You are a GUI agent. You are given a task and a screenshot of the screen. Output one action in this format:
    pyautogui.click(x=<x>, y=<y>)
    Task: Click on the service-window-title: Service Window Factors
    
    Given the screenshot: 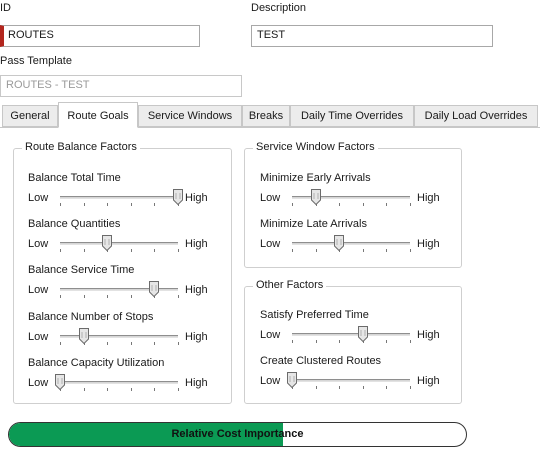 What is the action you would take?
    pyautogui.click(x=315, y=147)
    